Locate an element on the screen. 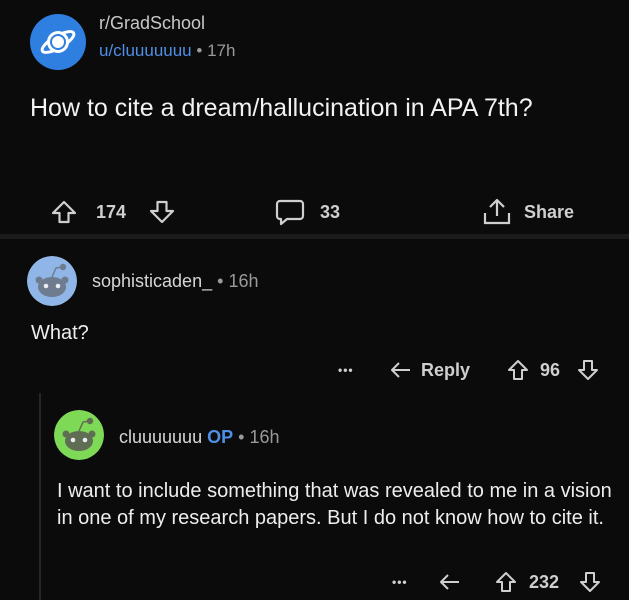 This screenshot has width=629, height=600. comment-author-line: sophisticaden_ • 16h is located at coordinates (175, 281).